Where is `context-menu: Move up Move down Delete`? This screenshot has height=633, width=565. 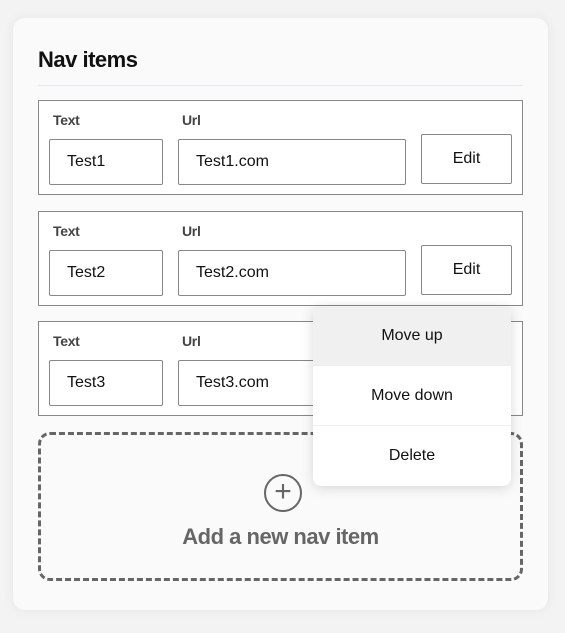 context-menu: Move up Move down Delete is located at coordinates (412, 396).